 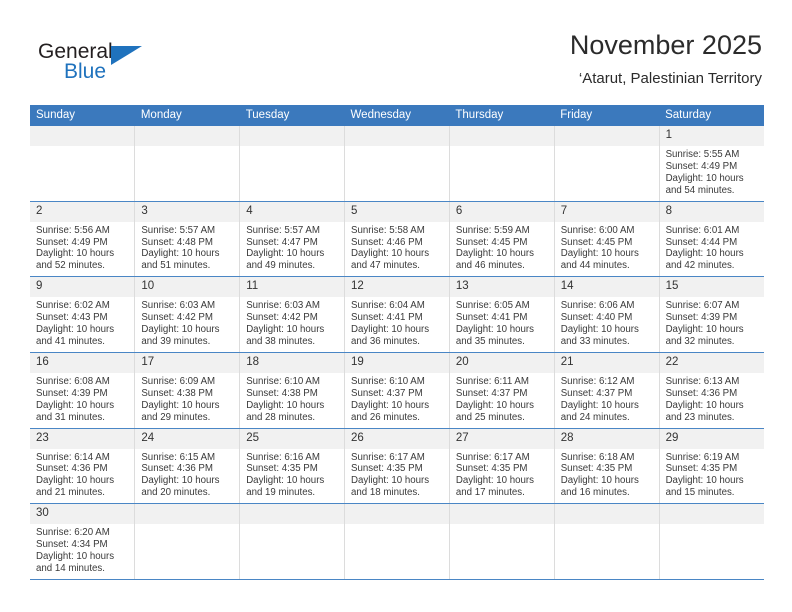 I want to click on day-number: 21, so click(x=606, y=362).